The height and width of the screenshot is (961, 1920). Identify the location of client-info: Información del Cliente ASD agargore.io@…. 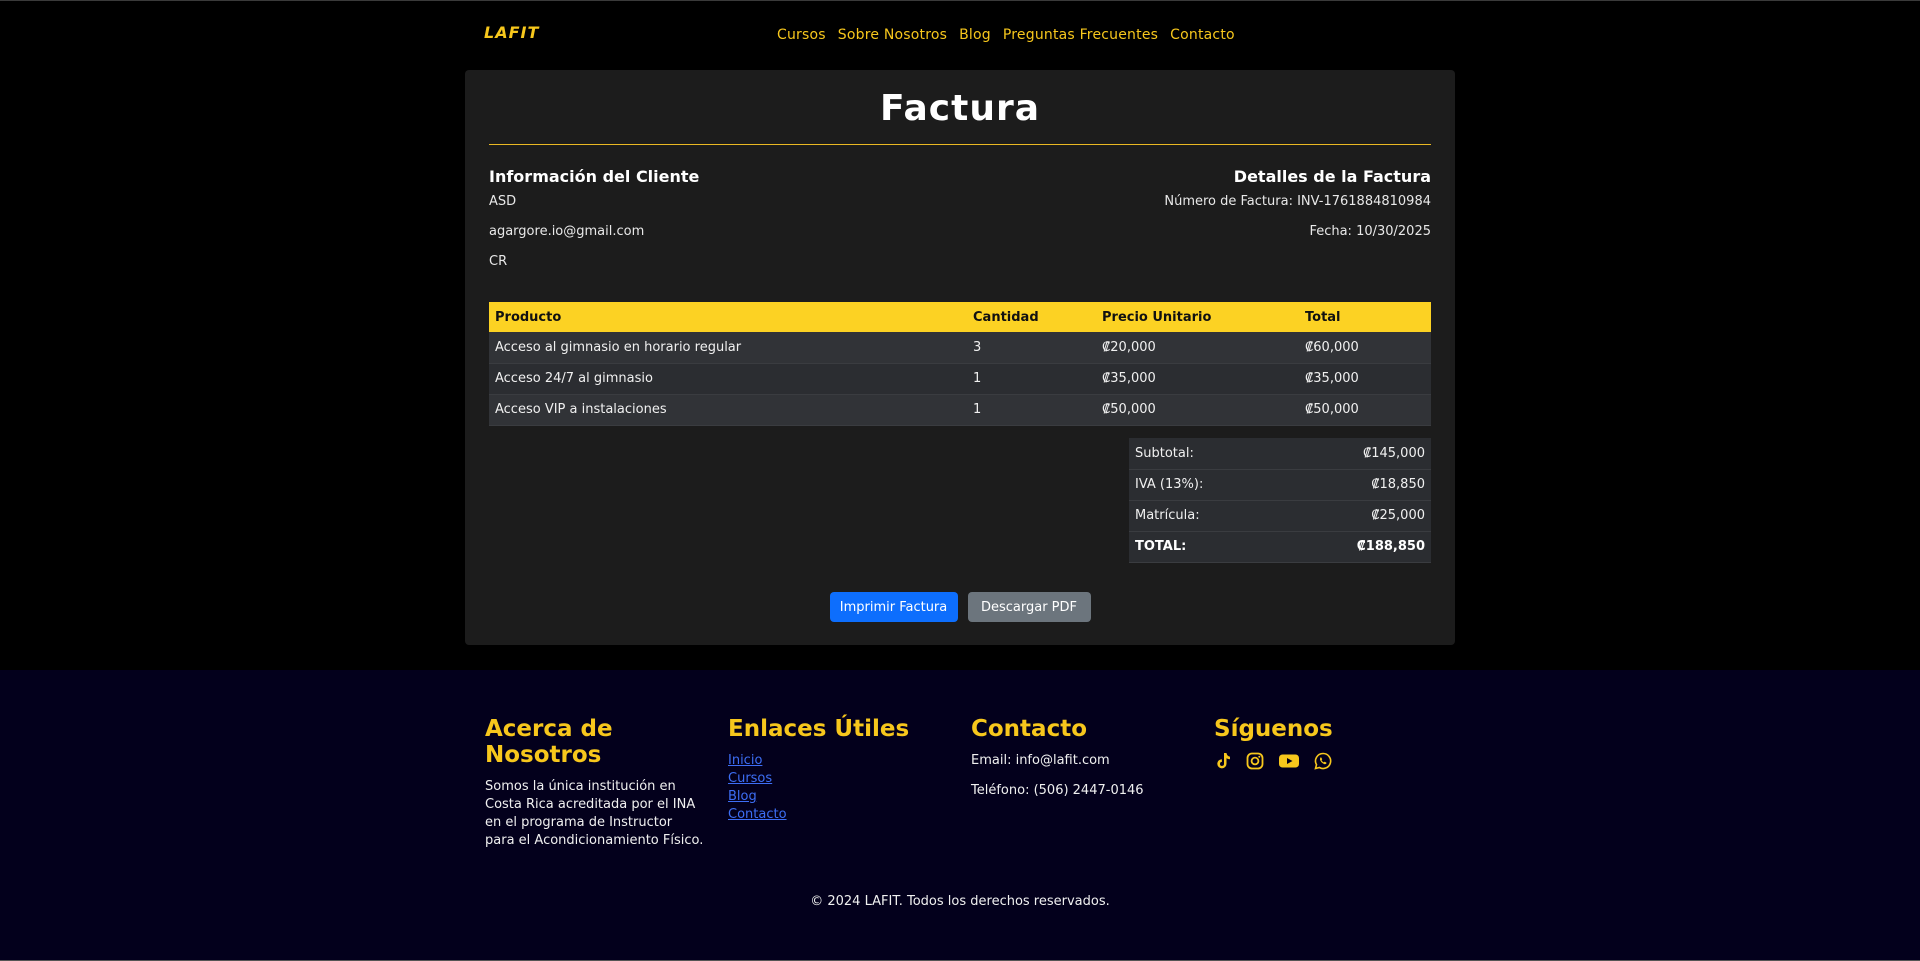
(689, 225).